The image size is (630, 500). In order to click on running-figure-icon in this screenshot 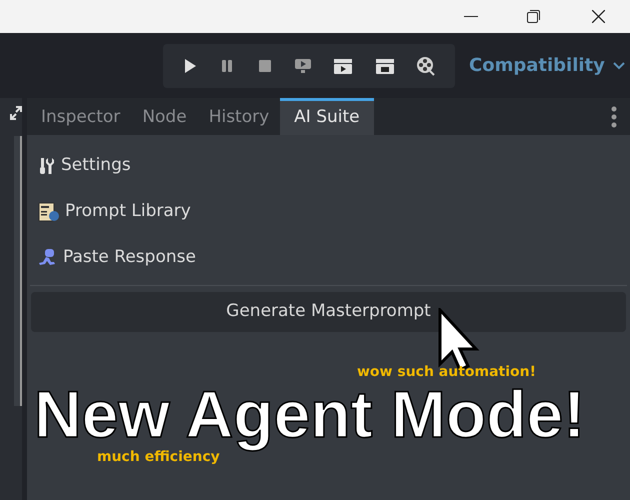, I will do `click(48, 258)`.